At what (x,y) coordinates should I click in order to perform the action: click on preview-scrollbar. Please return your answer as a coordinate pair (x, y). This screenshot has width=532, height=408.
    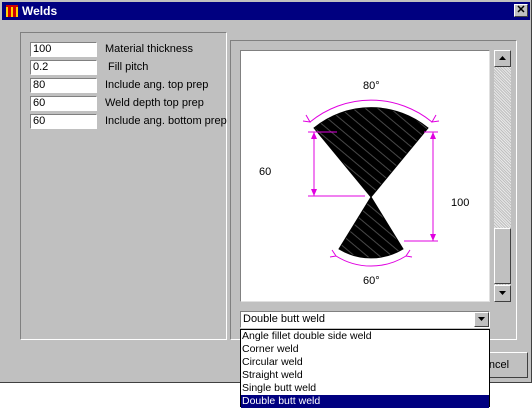
    Looking at the image, I should click on (502, 176).